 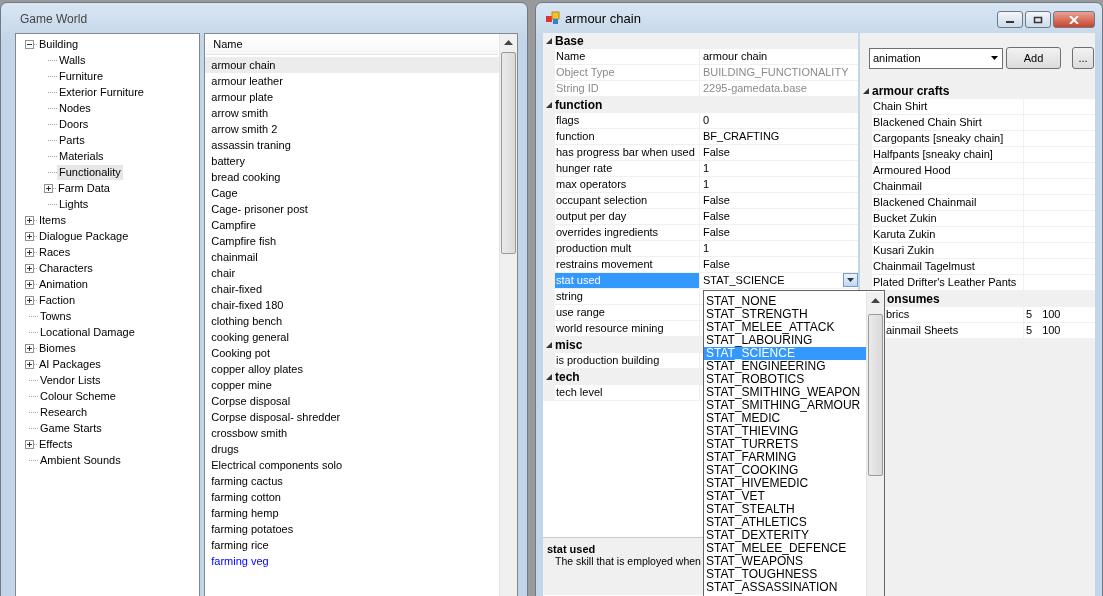 What do you see at coordinates (779, 327) in the screenshot?
I see `dropdown-option: STAT_MELEE_ATTACK` at bounding box center [779, 327].